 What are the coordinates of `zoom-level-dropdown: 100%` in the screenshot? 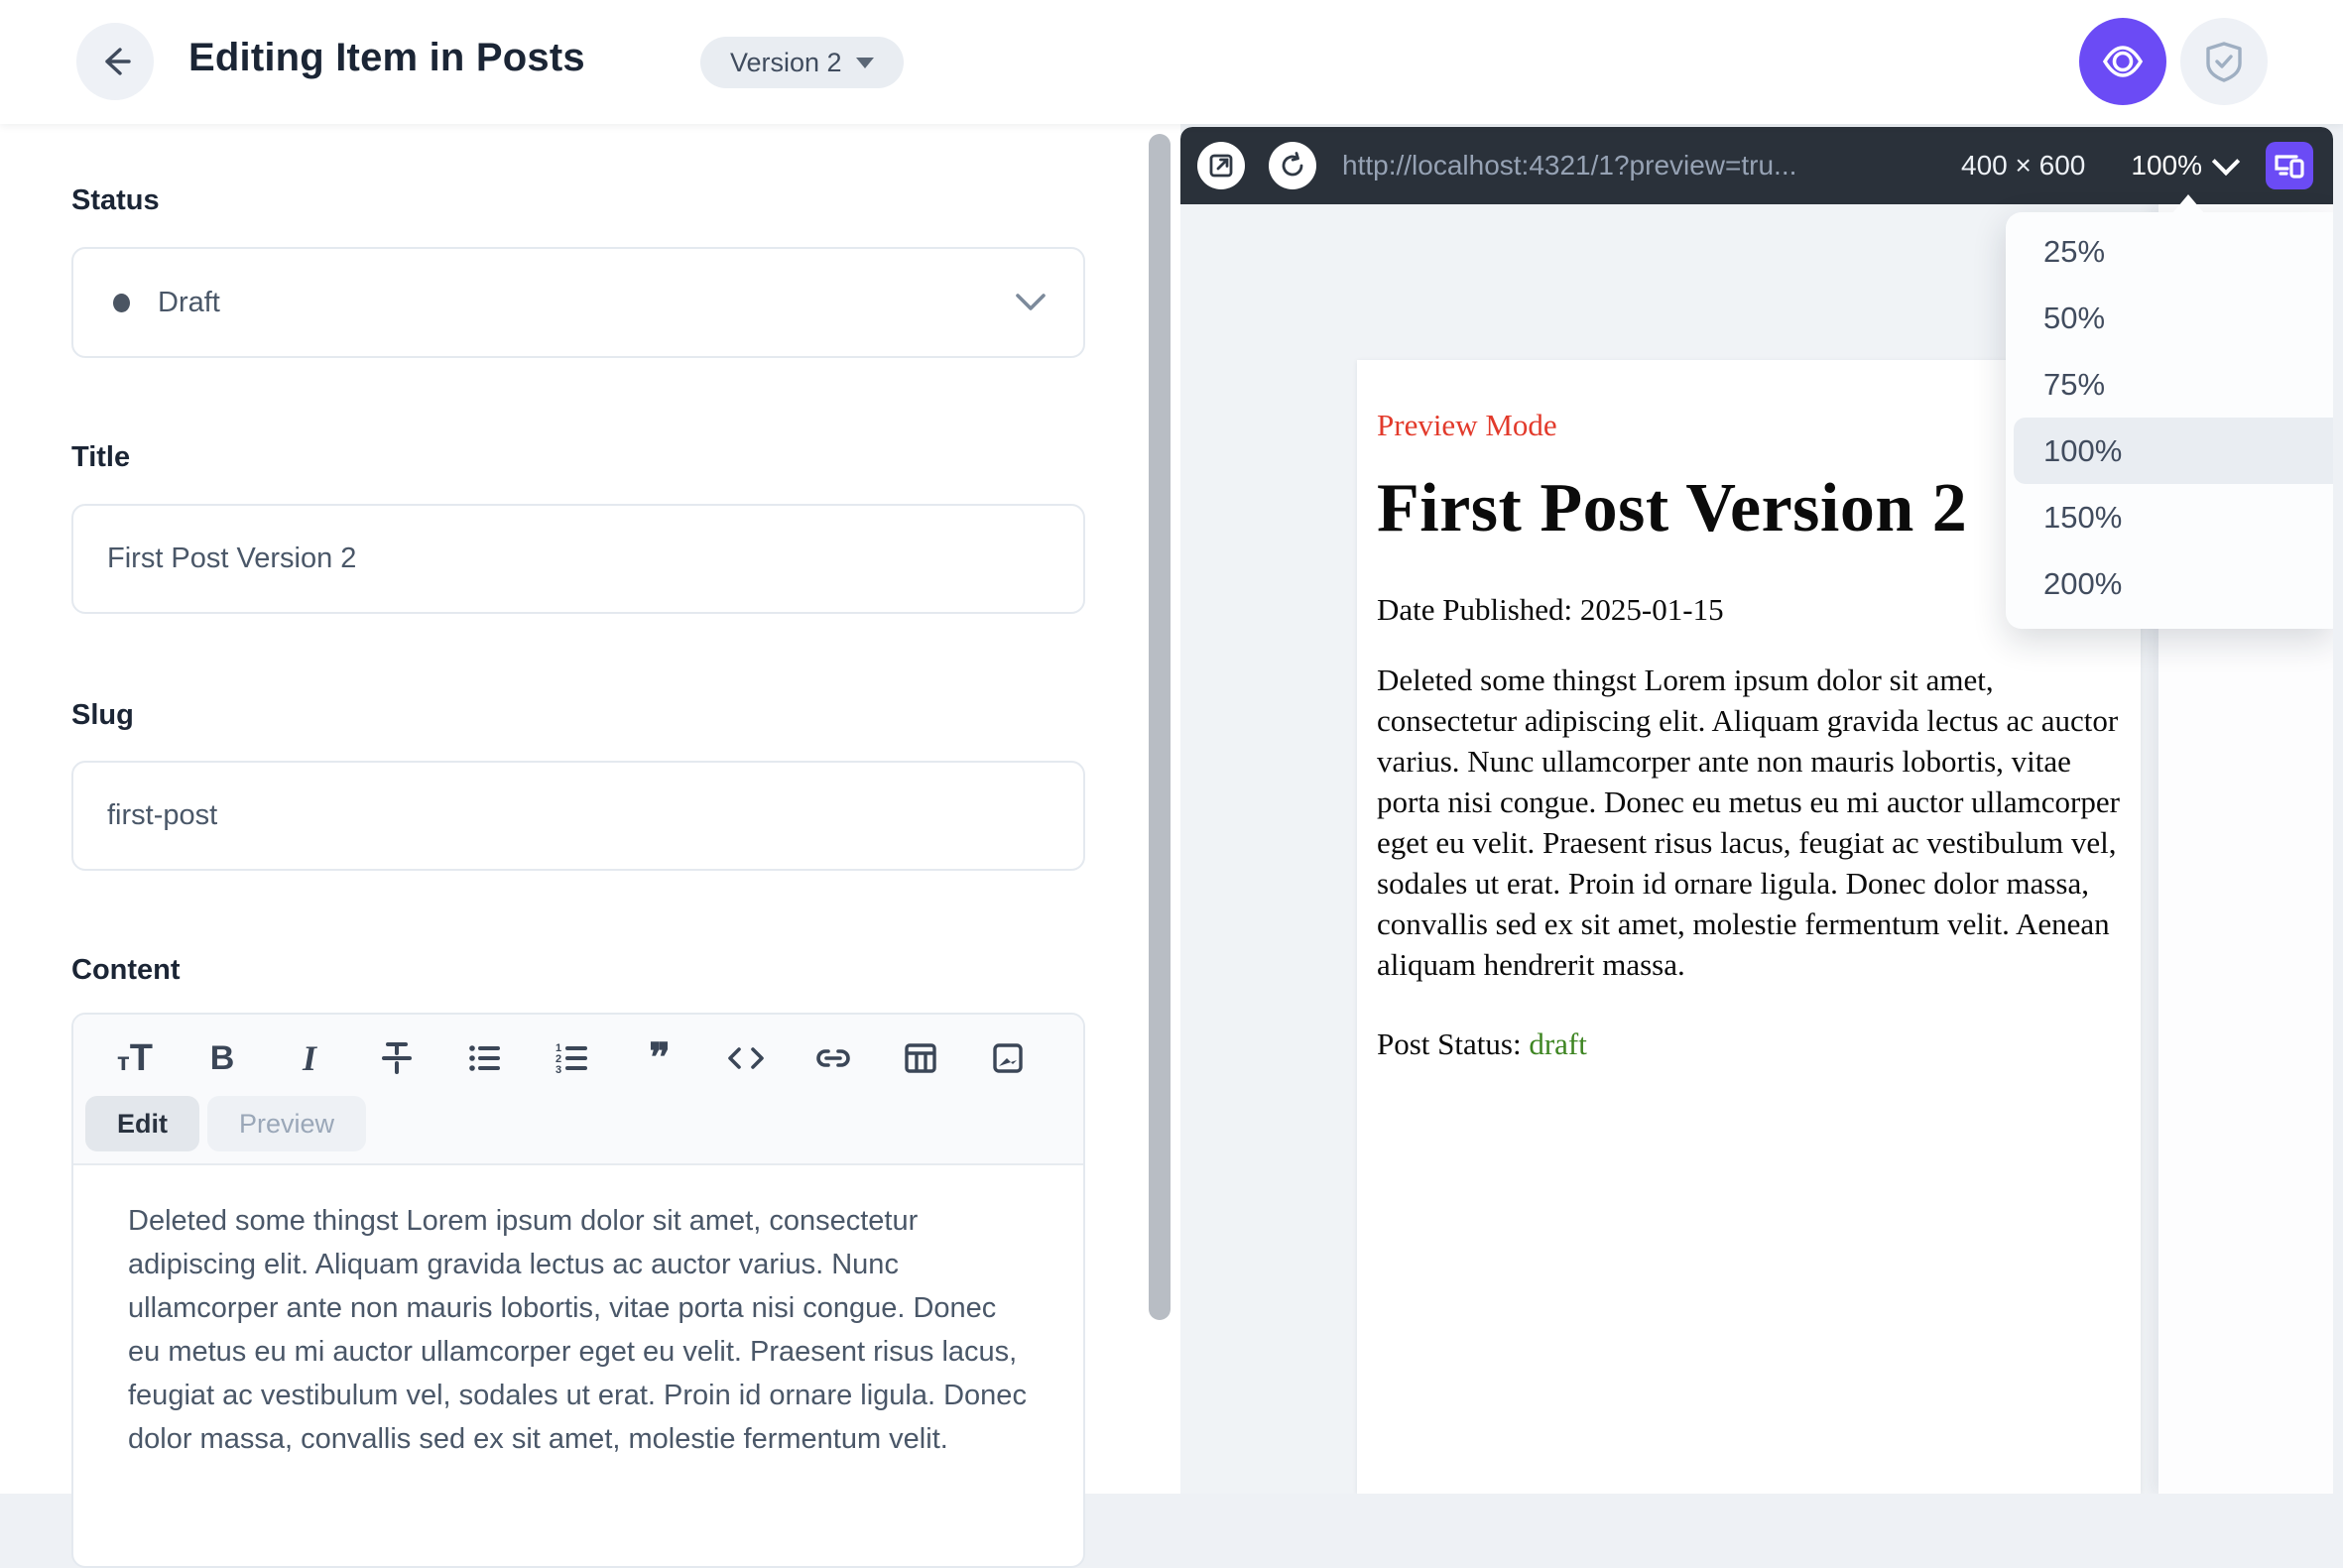 It's located at (2186, 164).